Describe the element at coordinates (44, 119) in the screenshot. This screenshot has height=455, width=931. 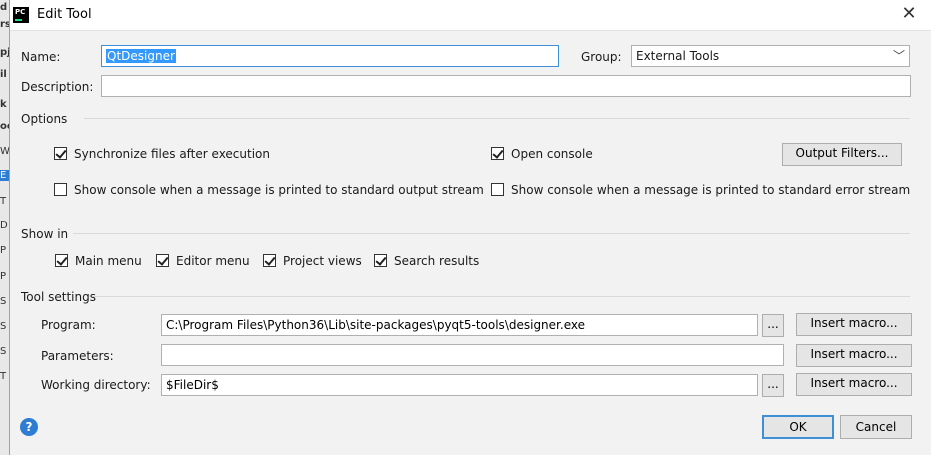
I see `options-header: Options` at that location.